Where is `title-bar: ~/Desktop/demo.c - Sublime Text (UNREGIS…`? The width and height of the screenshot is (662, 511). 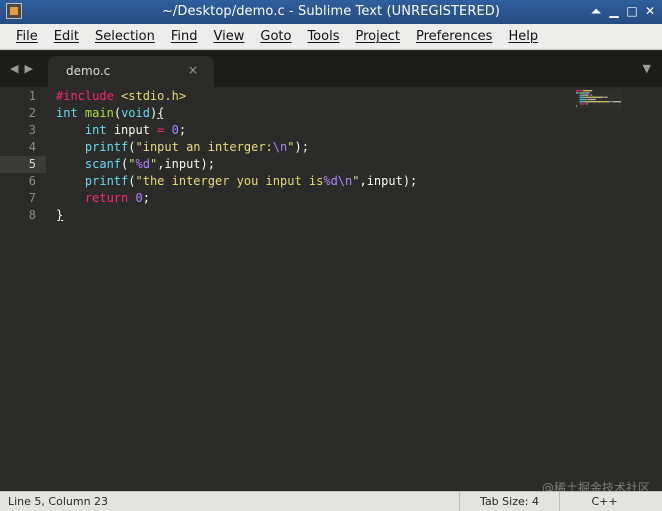 title-bar: ~/Desktop/demo.c - Sublime Text (UNREGIS… is located at coordinates (331, 12).